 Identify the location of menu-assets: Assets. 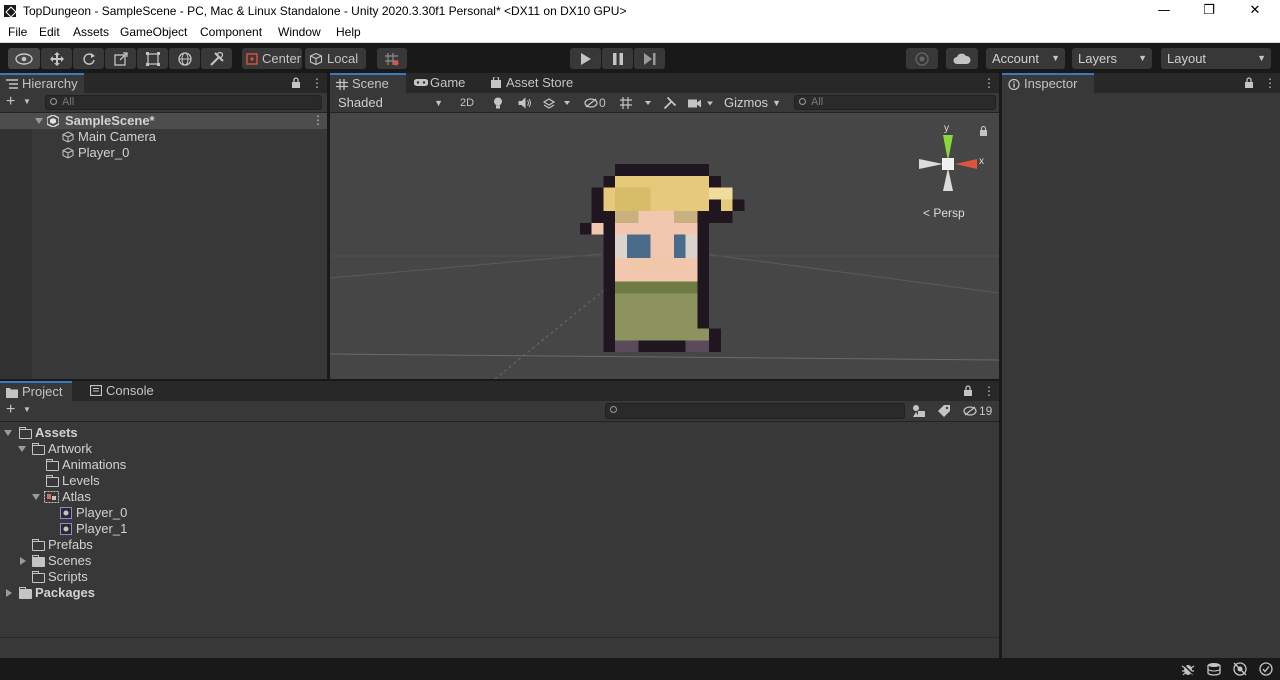
(91, 32).